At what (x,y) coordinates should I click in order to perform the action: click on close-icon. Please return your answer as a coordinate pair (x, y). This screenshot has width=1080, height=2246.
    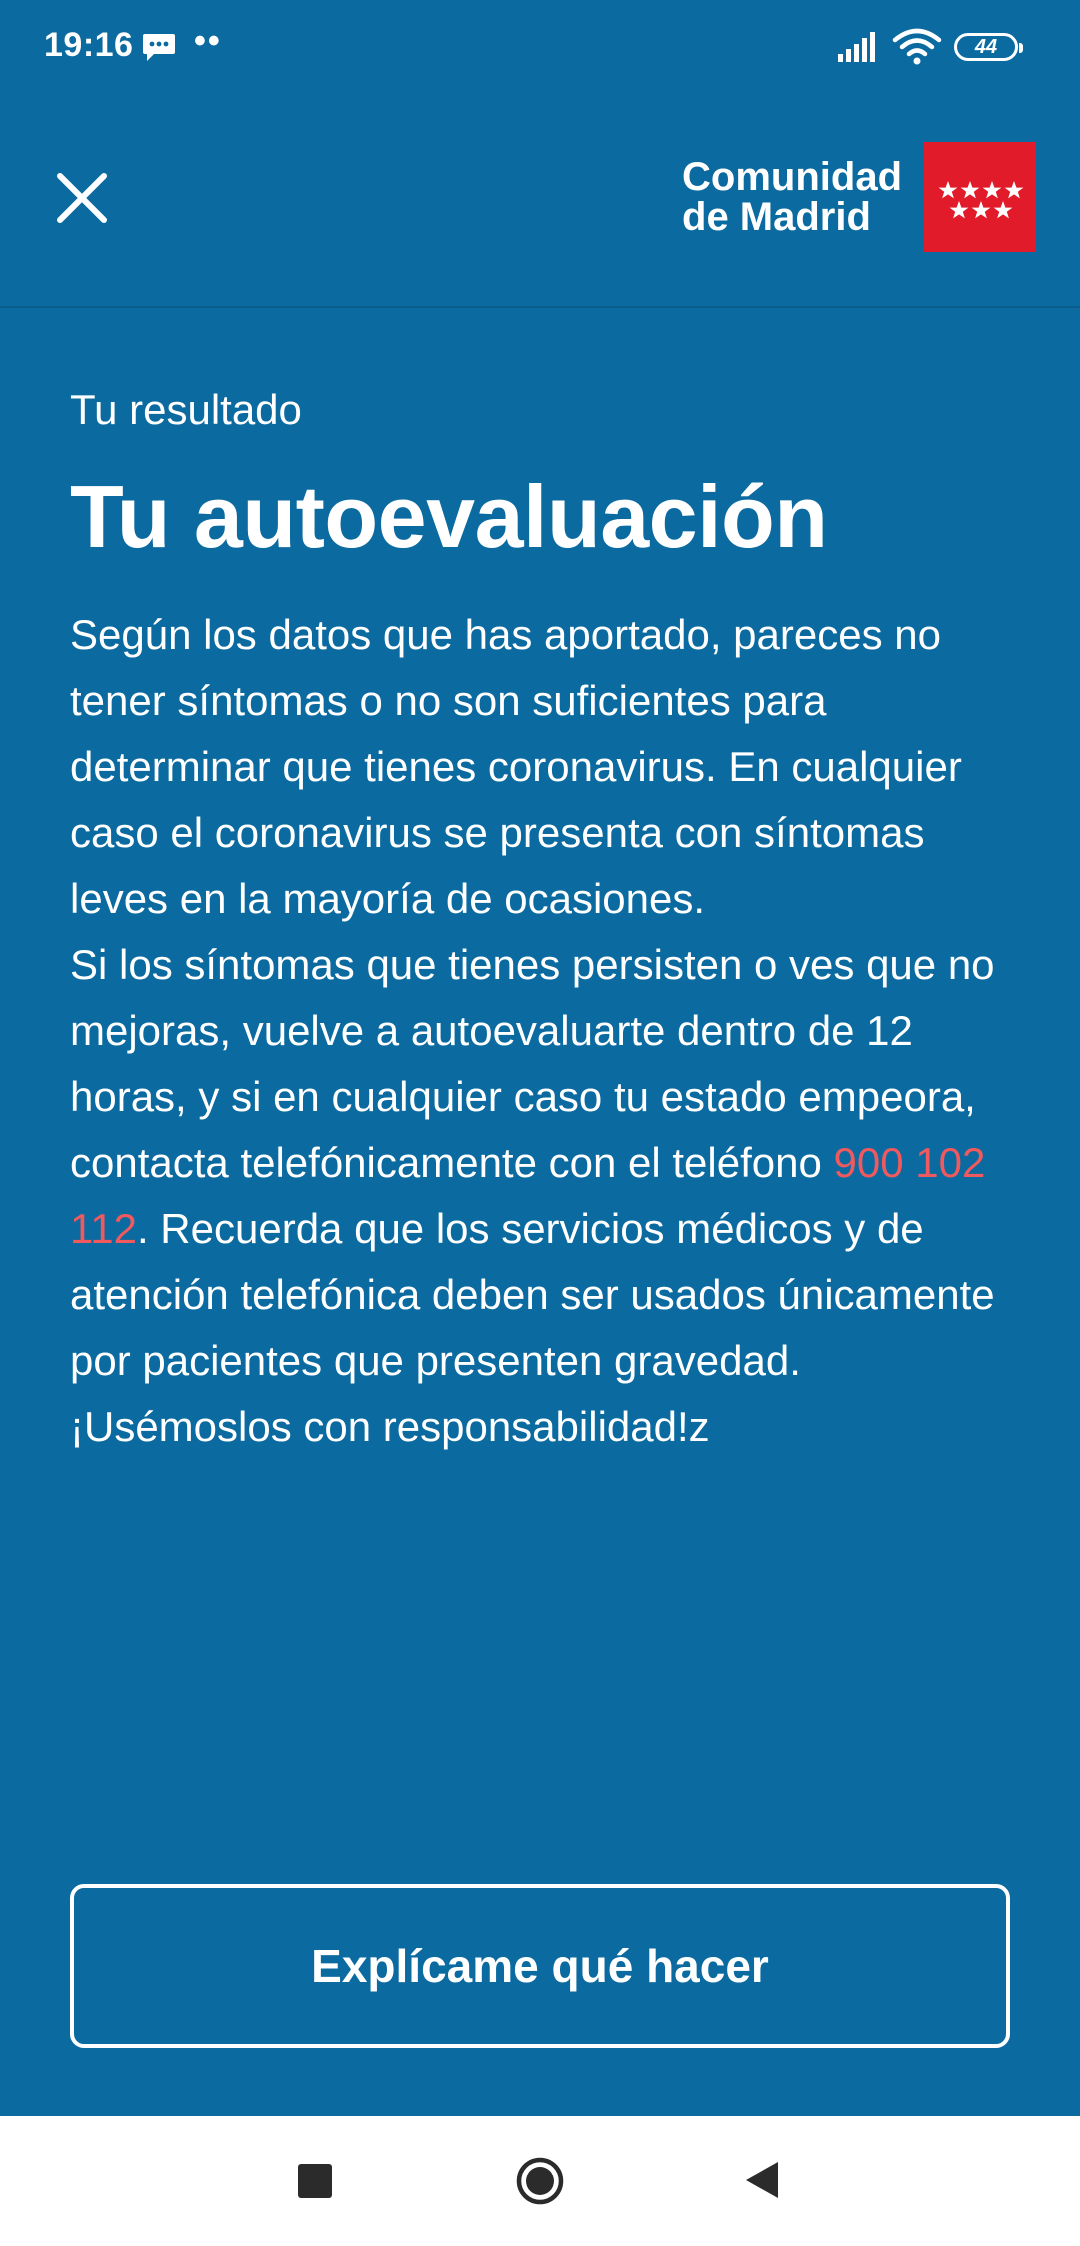
    Looking at the image, I should click on (82, 198).